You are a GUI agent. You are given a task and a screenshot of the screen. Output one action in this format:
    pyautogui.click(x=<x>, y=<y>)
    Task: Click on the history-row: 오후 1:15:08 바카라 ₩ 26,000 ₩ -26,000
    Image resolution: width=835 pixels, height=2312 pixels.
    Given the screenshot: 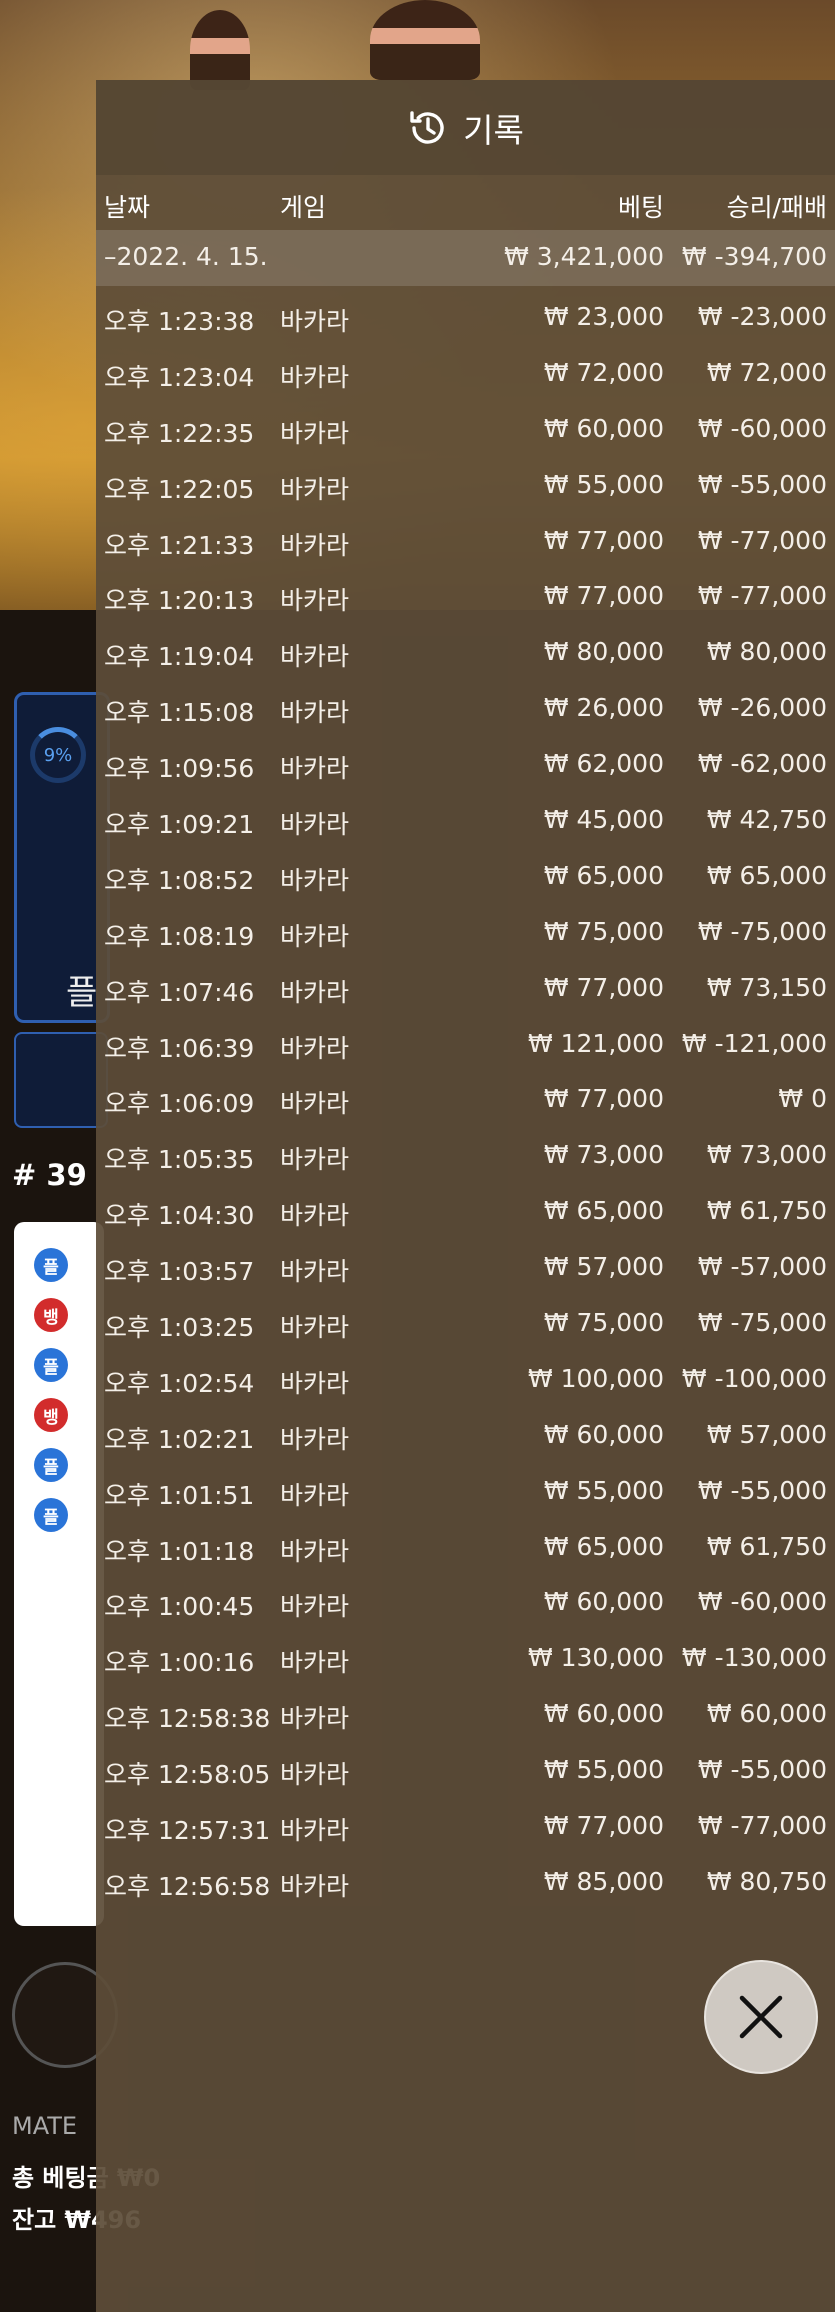 What is the action you would take?
    pyautogui.click(x=465, y=721)
    